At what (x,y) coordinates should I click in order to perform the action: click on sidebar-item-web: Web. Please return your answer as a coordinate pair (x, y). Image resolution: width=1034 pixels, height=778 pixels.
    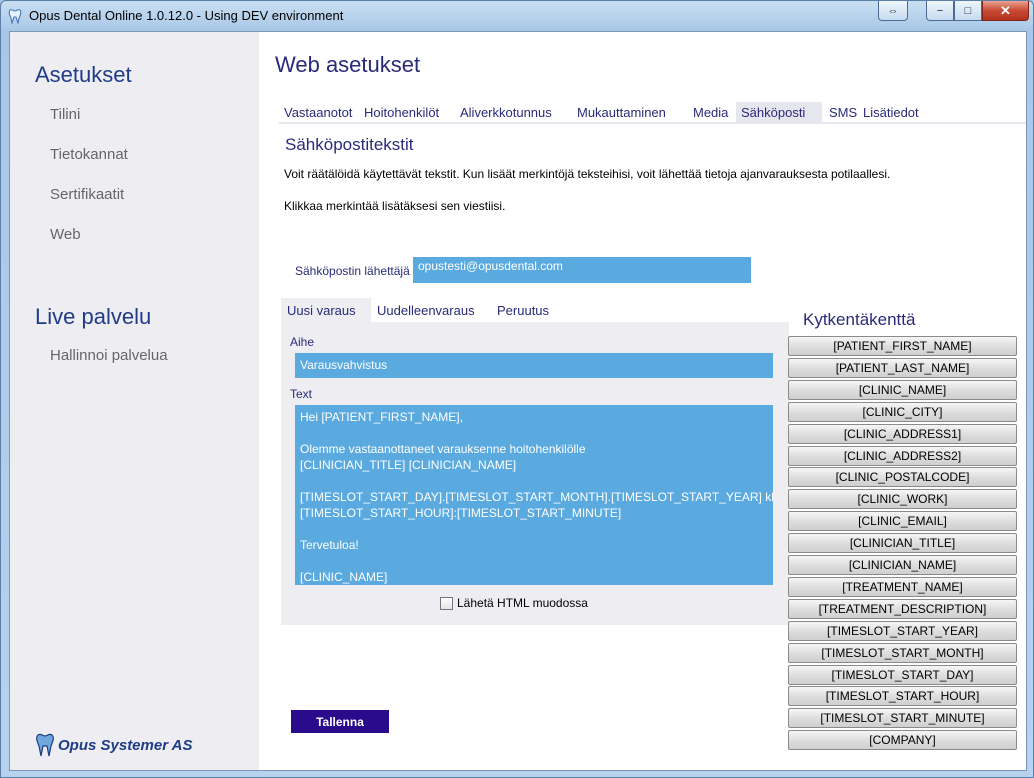
    Looking at the image, I should click on (65, 234).